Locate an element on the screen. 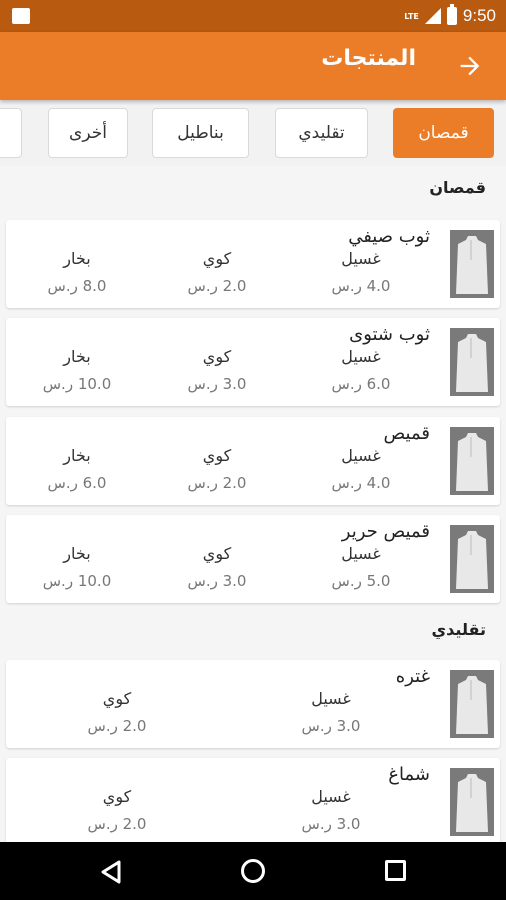 The image size is (506, 900). nav-back-icon is located at coordinates (111, 872).